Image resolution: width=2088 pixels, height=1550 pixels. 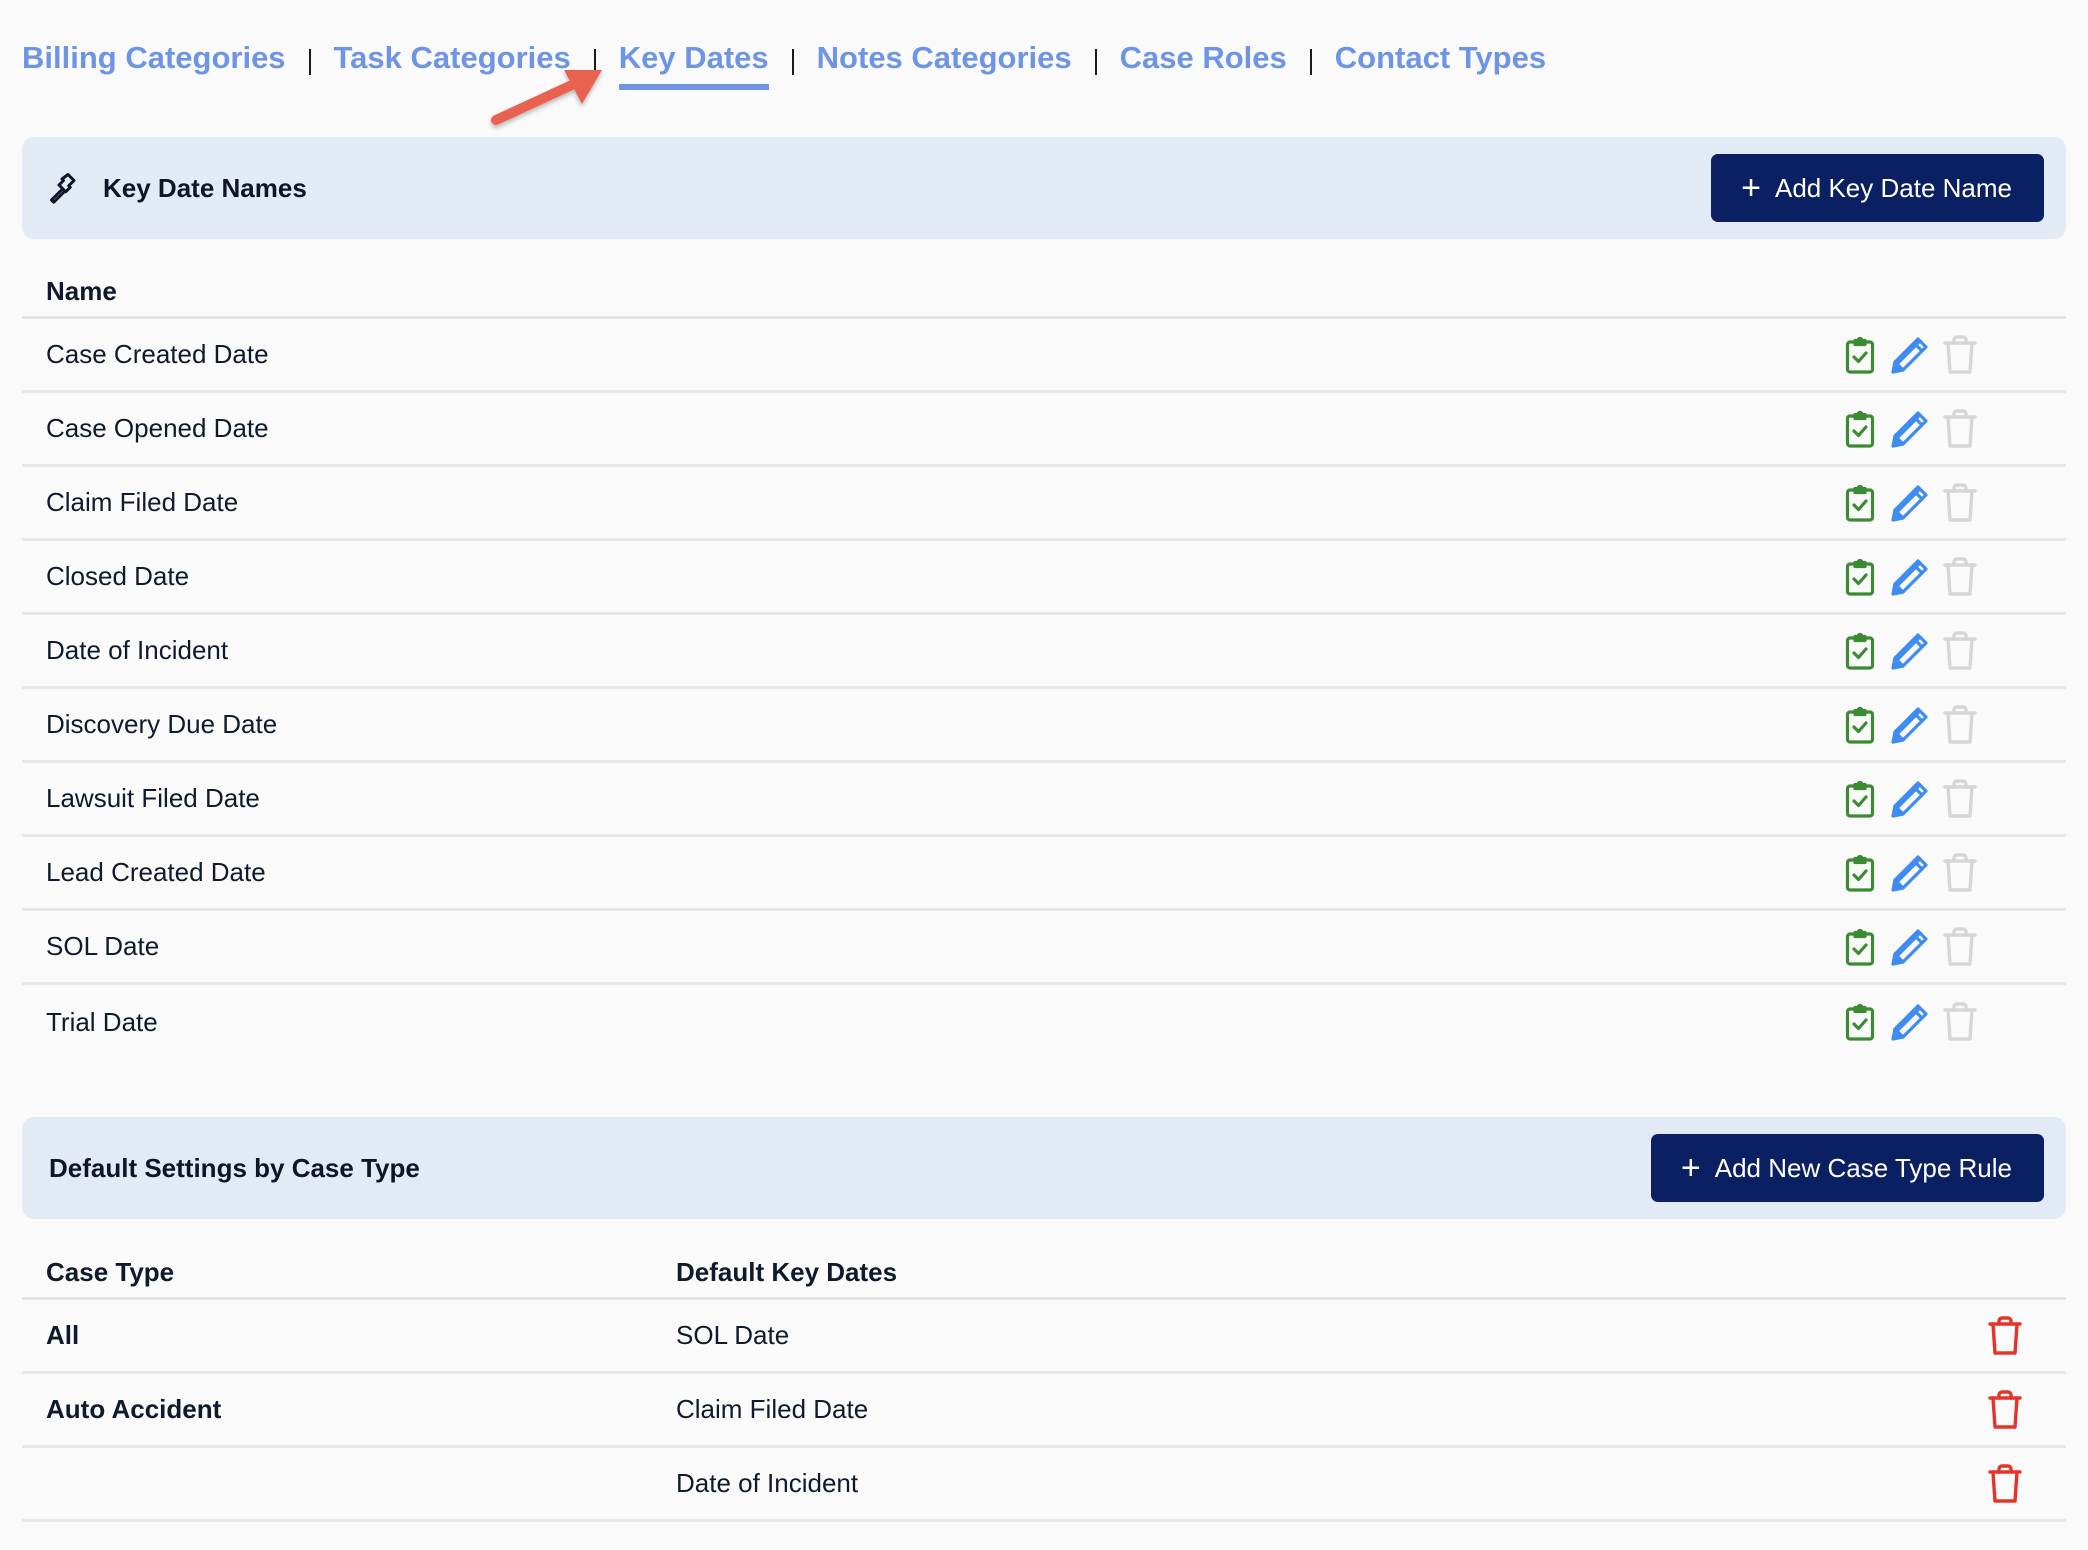 I want to click on key-date-name: Discovery Due Date, so click(x=162, y=724).